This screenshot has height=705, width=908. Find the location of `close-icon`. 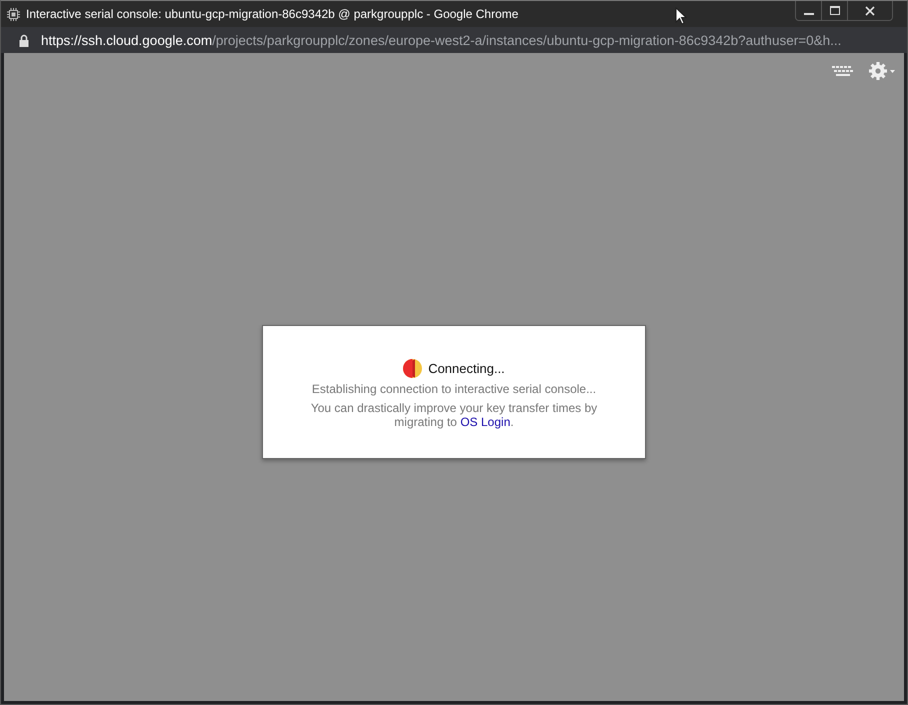

close-icon is located at coordinates (870, 11).